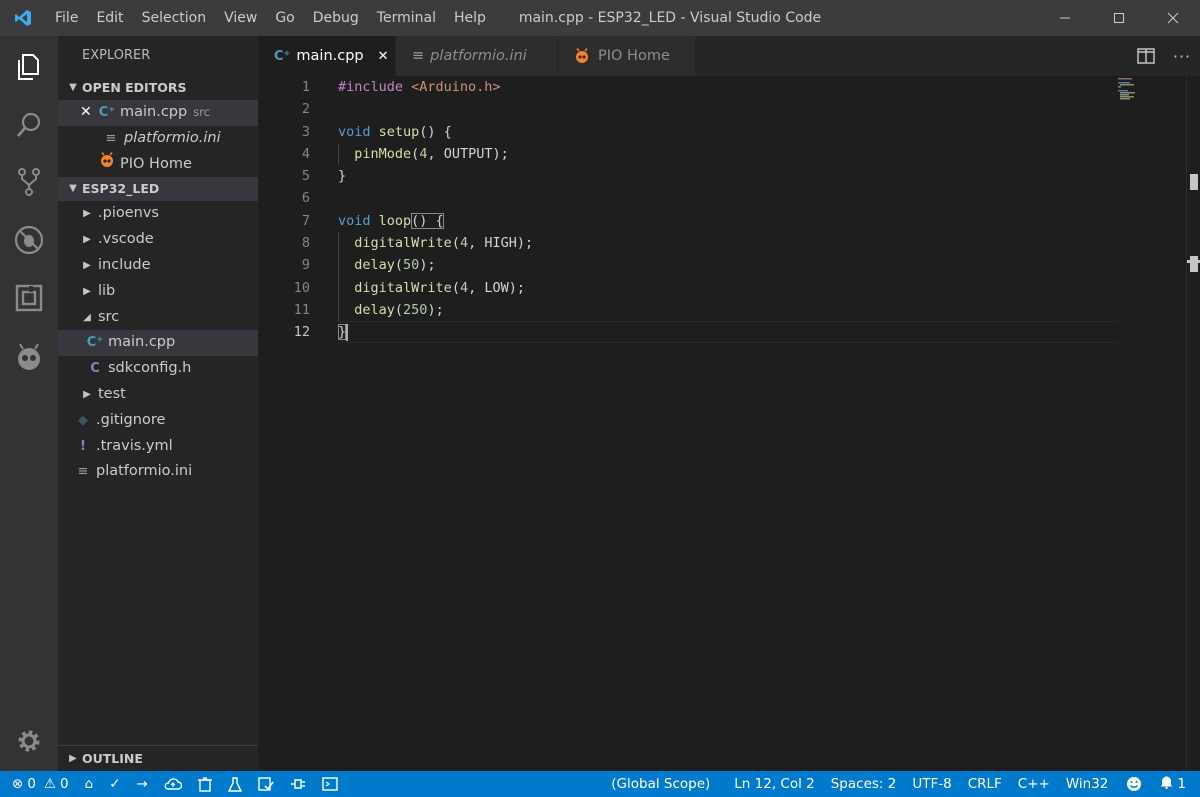  What do you see at coordinates (1151, 91) in the screenshot?
I see `minimap` at bounding box center [1151, 91].